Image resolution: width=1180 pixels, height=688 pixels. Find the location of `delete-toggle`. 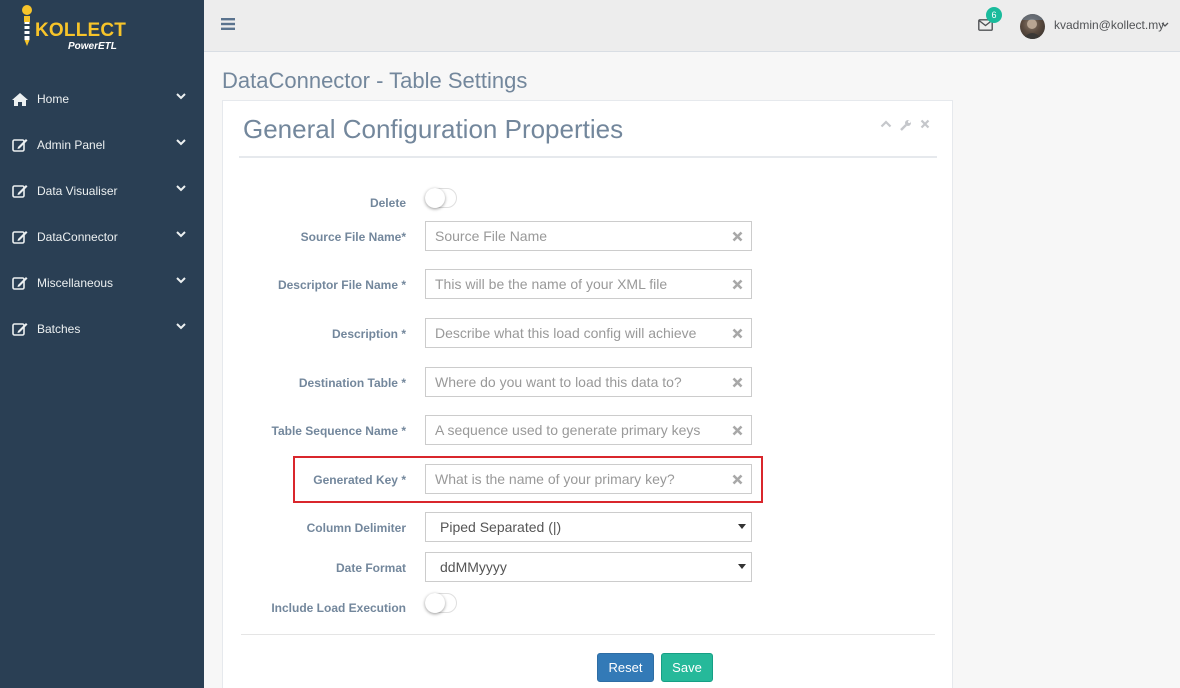

delete-toggle is located at coordinates (441, 198).